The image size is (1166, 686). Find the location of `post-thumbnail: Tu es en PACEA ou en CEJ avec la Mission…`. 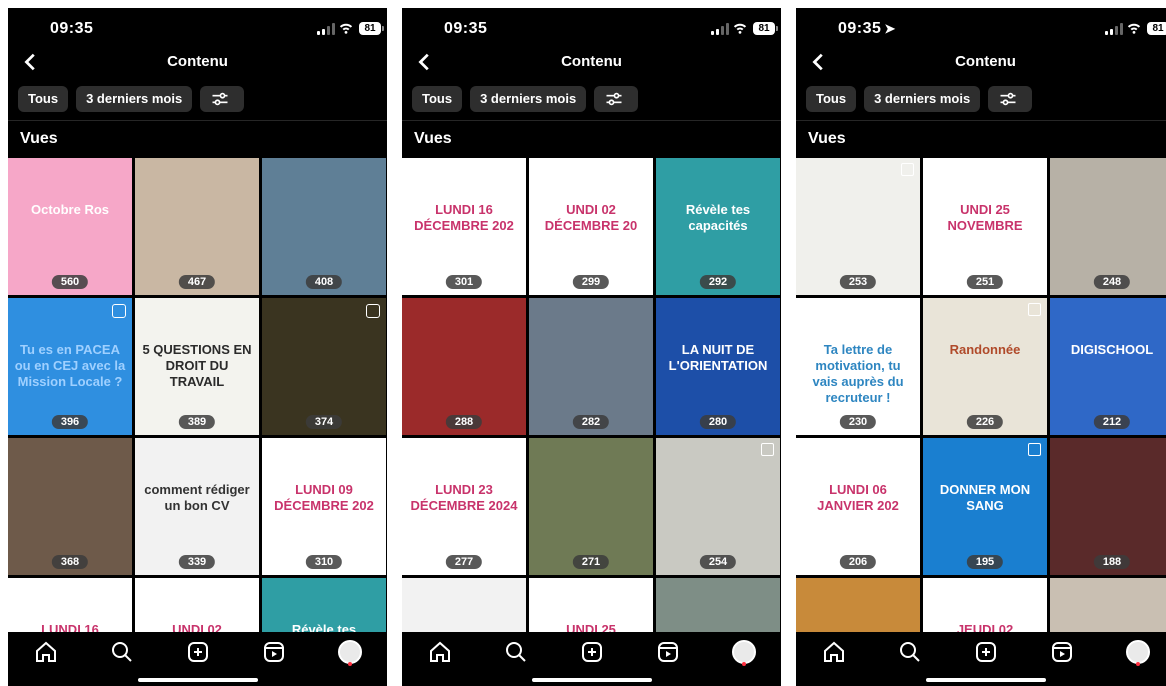

post-thumbnail: Tu es en PACEA ou en CEJ avec la Mission… is located at coordinates (70, 366).